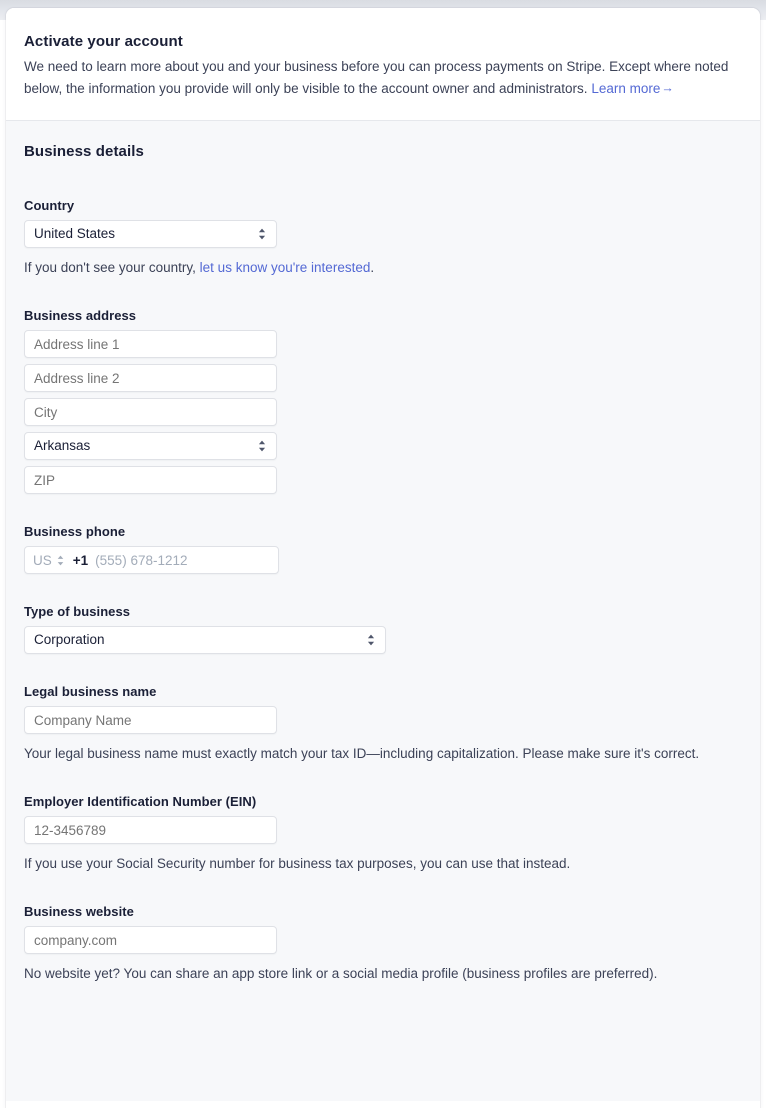  What do you see at coordinates (42, 560) in the screenshot?
I see `phone-country-code: US` at bounding box center [42, 560].